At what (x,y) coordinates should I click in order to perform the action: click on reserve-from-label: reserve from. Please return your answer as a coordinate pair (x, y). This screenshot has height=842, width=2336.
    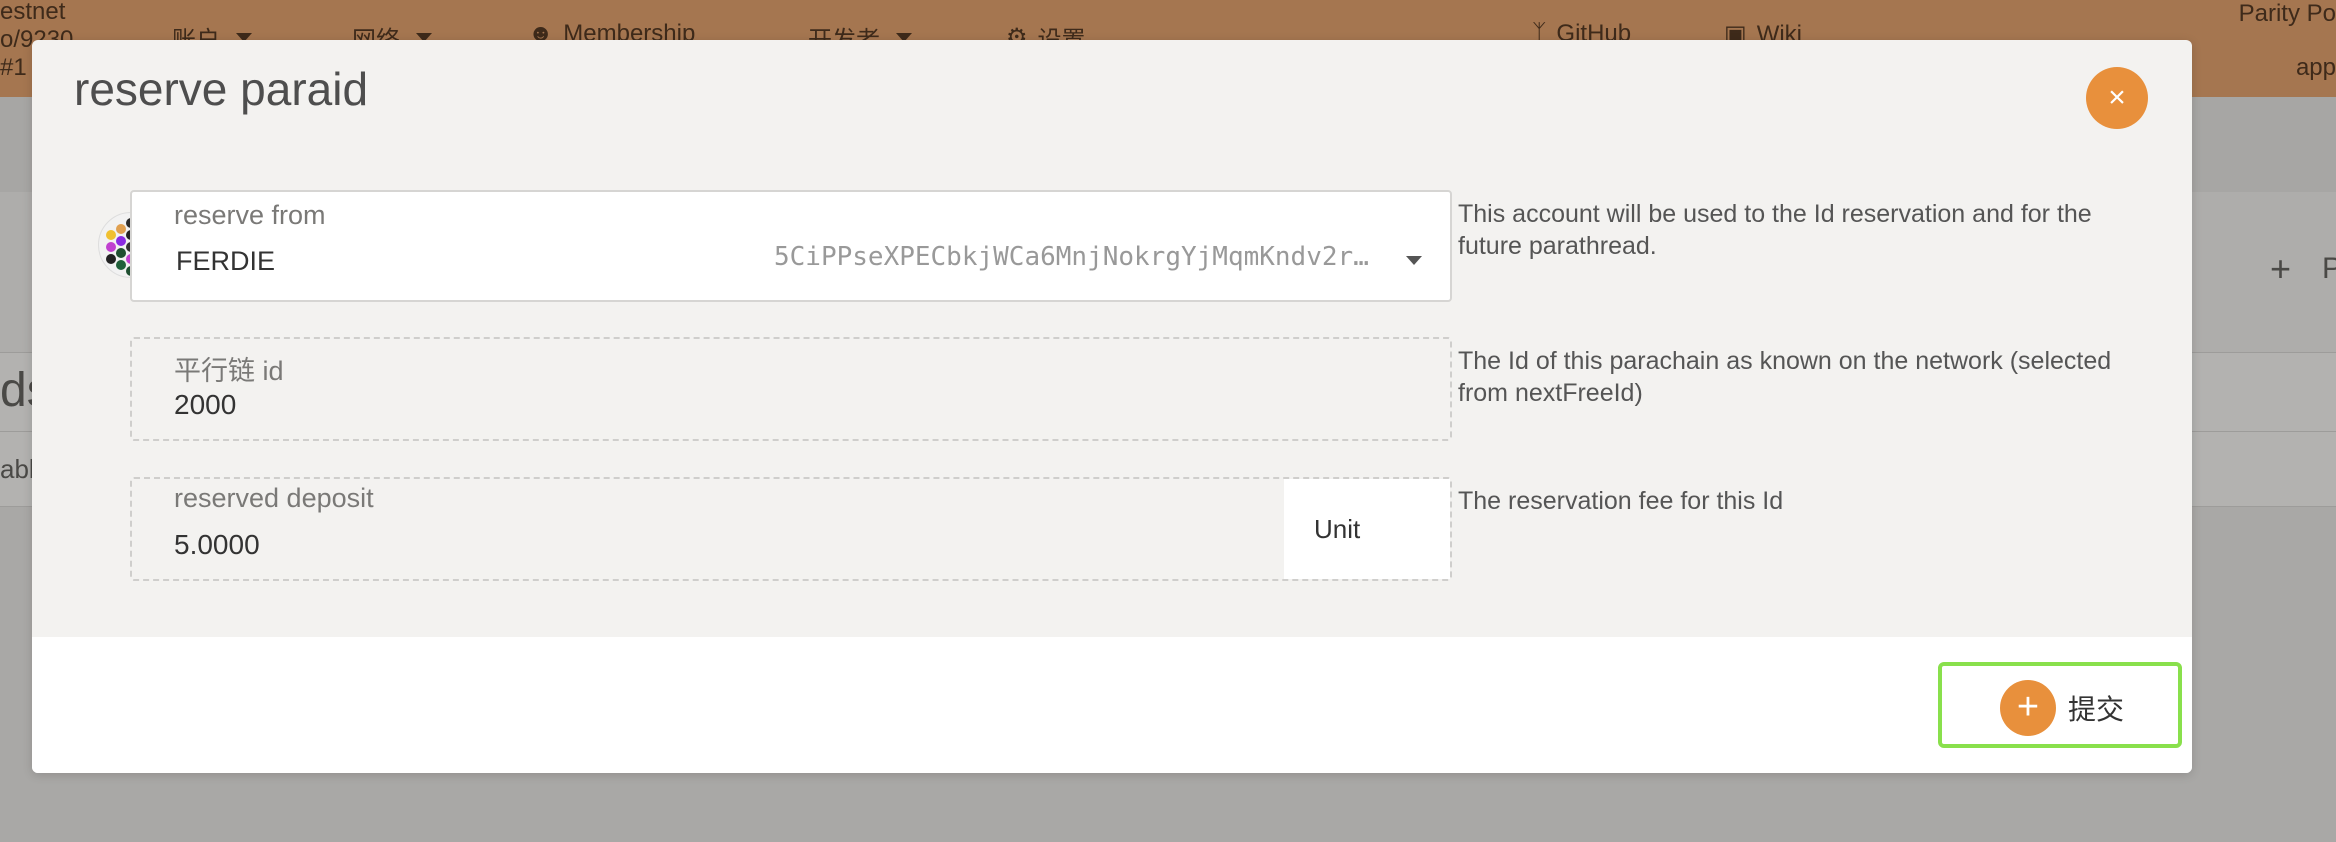
    Looking at the image, I should click on (250, 215).